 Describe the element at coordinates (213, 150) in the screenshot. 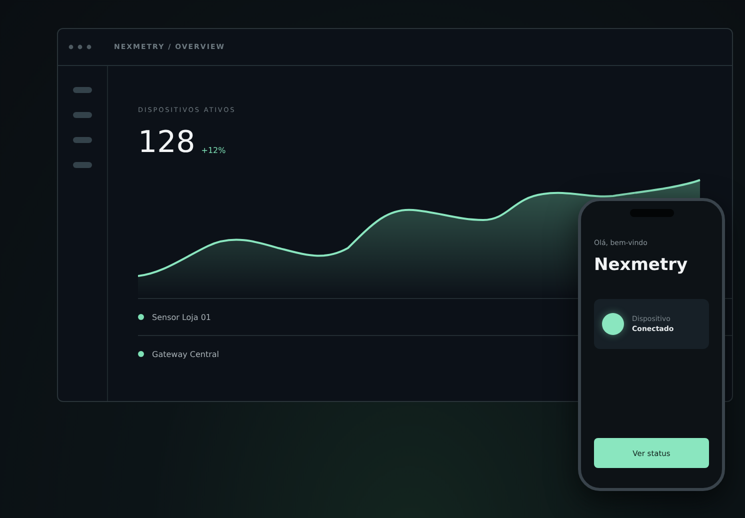

I see `metric-change: +12%` at that location.